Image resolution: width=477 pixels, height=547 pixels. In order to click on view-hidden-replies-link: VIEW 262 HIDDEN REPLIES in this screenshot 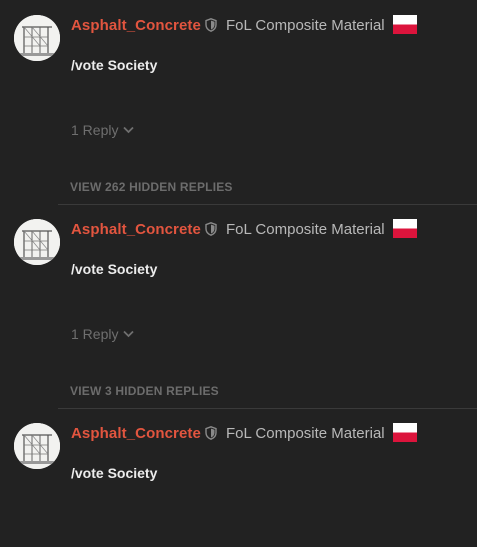, I will do `click(151, 187)`.